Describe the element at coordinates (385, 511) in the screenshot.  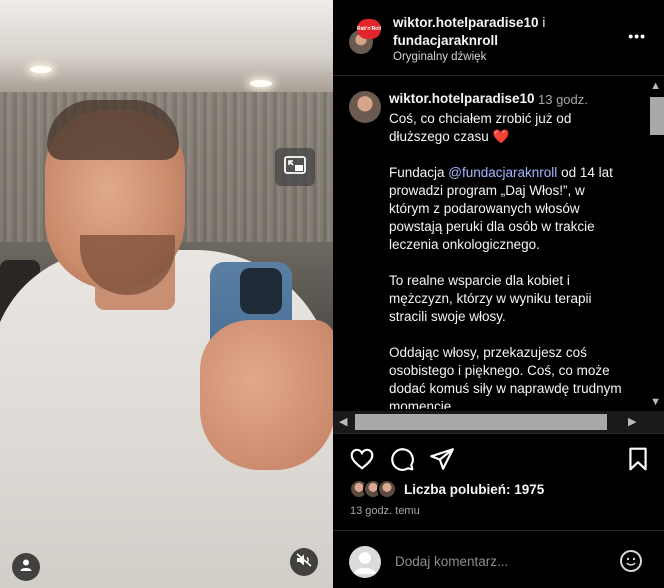
I see `post-timestamp: 13 godz. temu` at that location.